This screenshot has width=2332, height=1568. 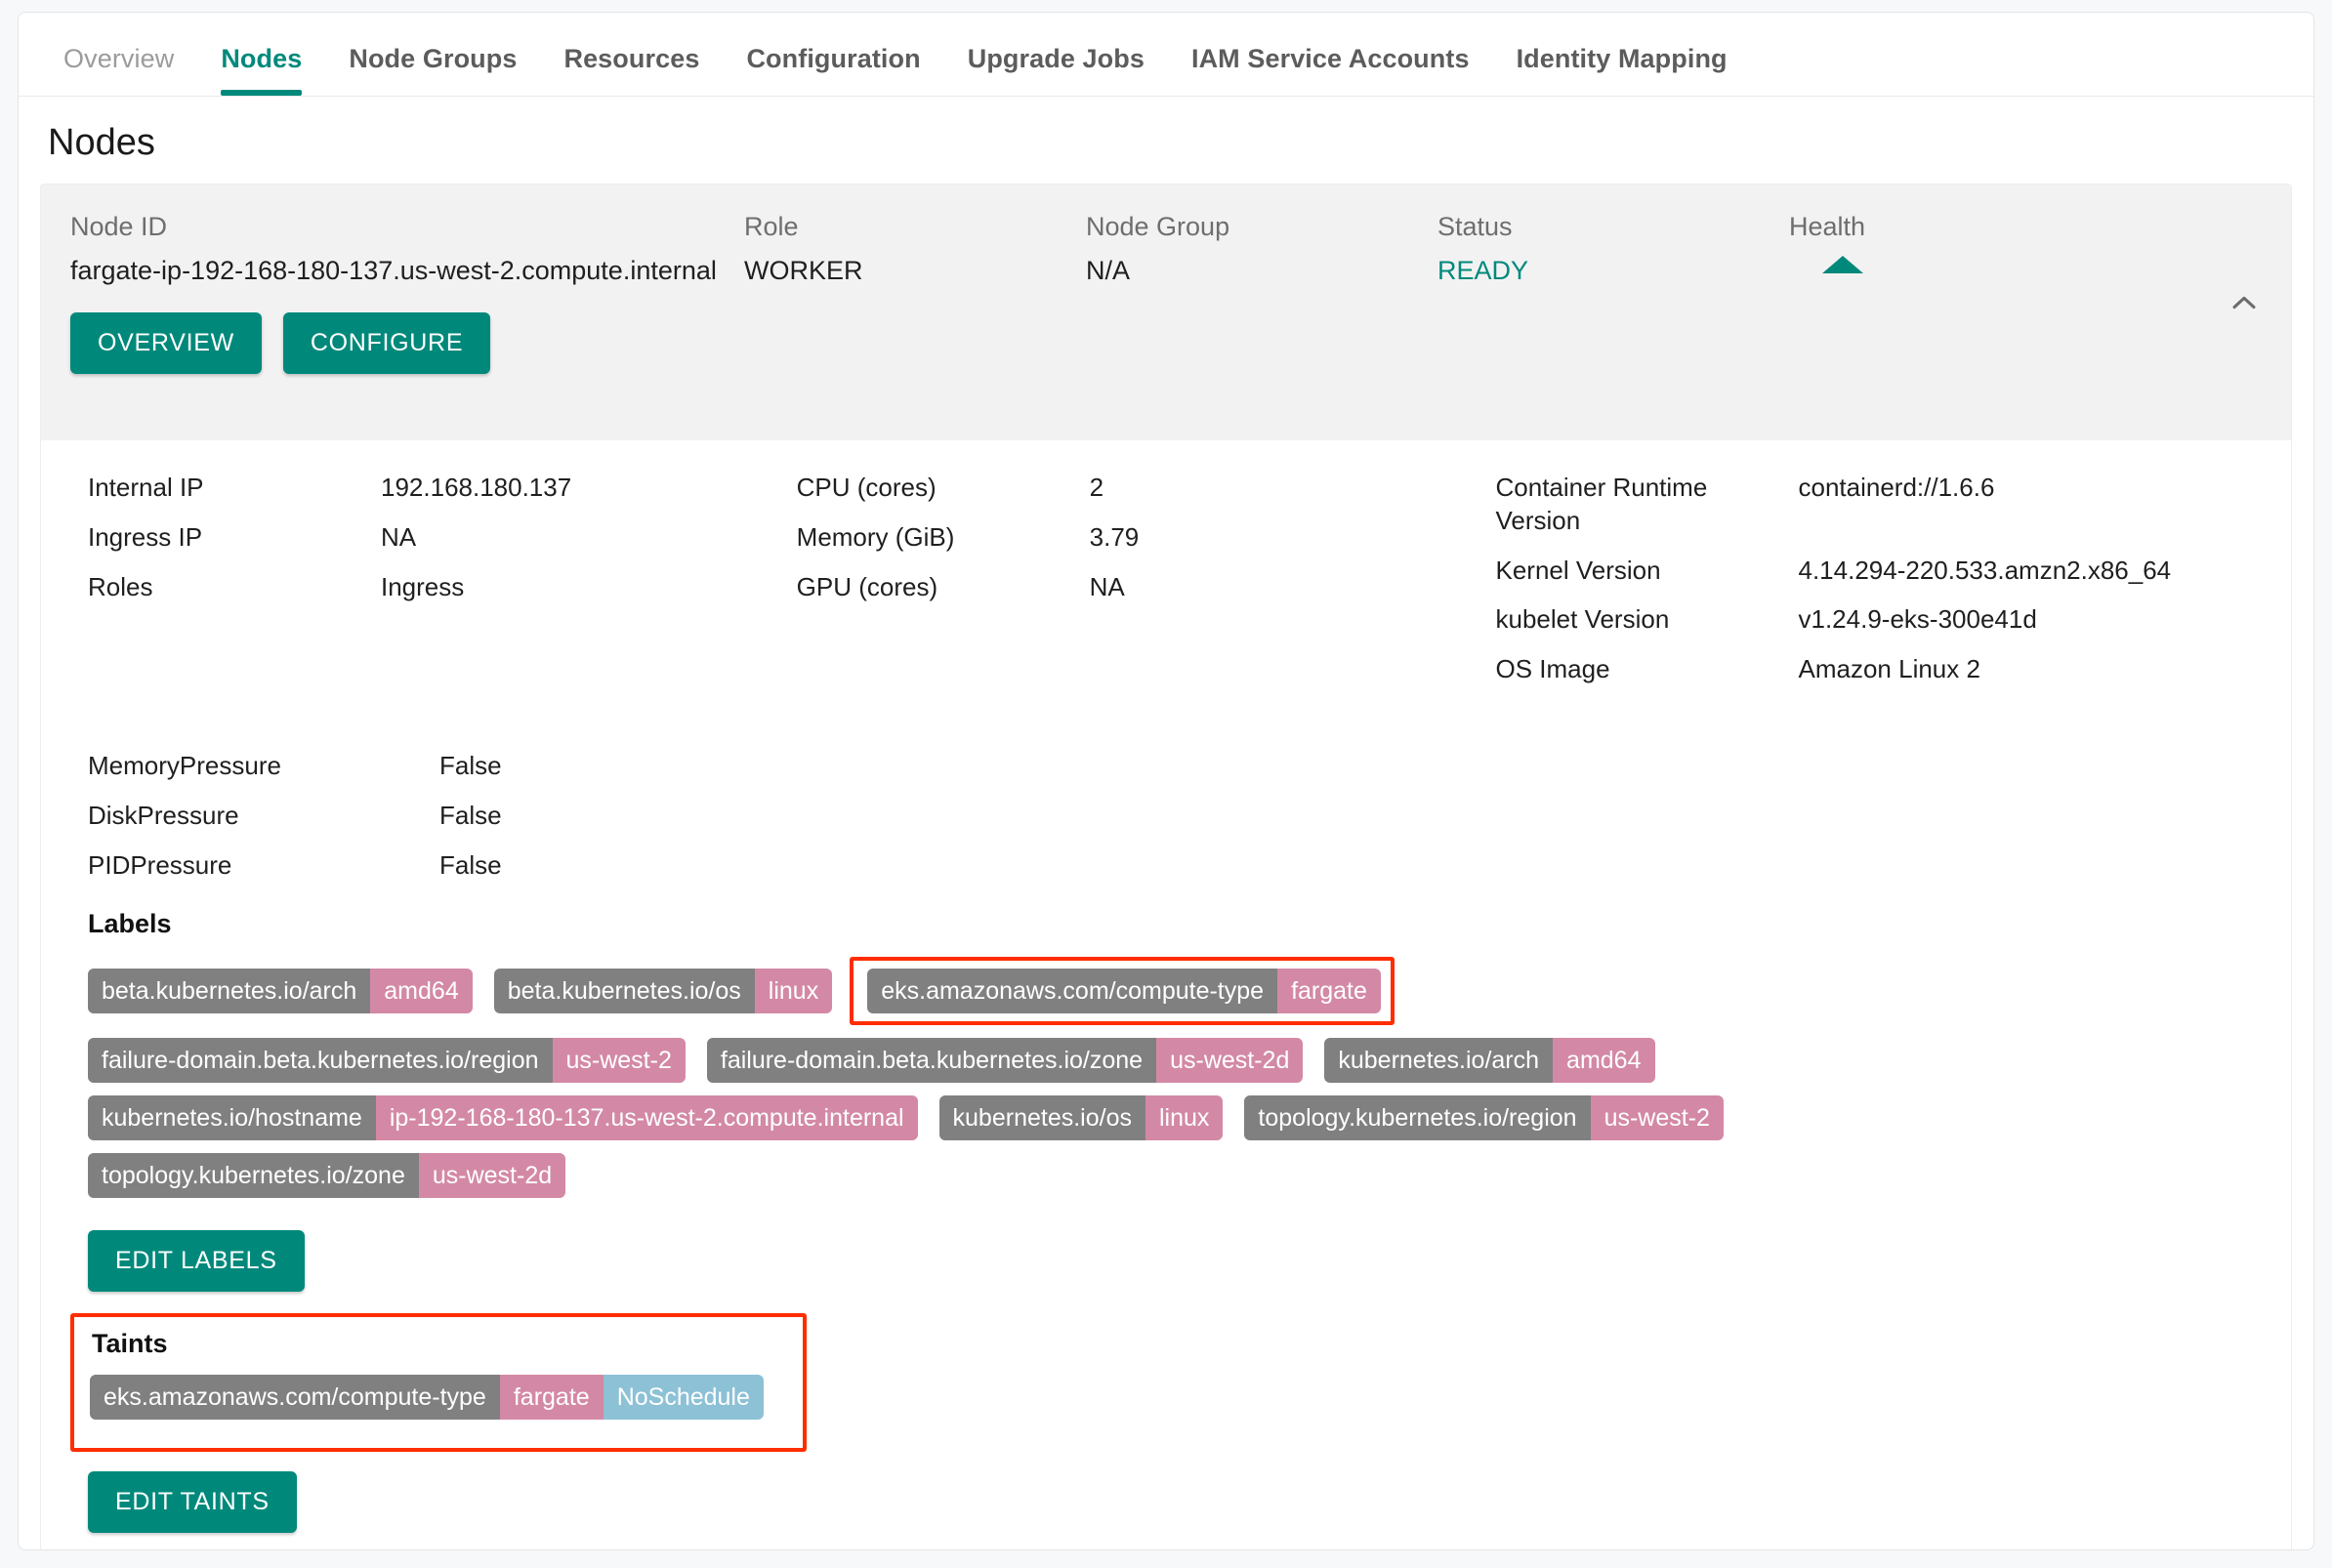 What do you see at coordinates (803, 271) in the screenshot?
I see `role-value: WORKER` at bounding box center [803, 271].